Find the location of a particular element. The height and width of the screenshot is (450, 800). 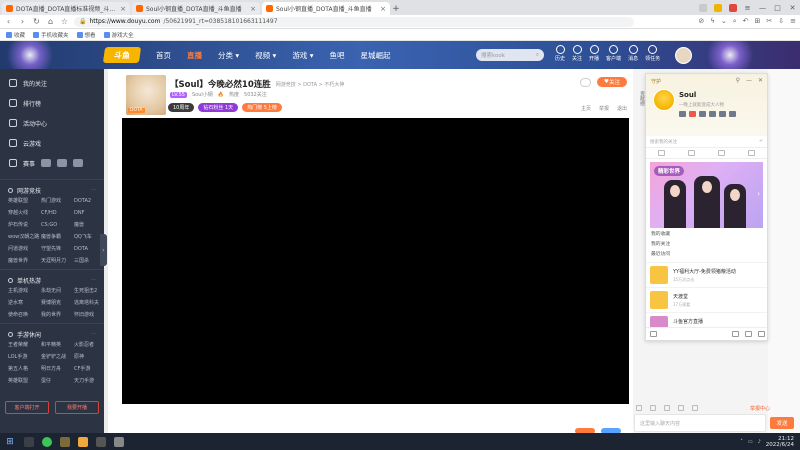

chat-input: 这里输入聊天内容 is located at coordinates (700, 423).